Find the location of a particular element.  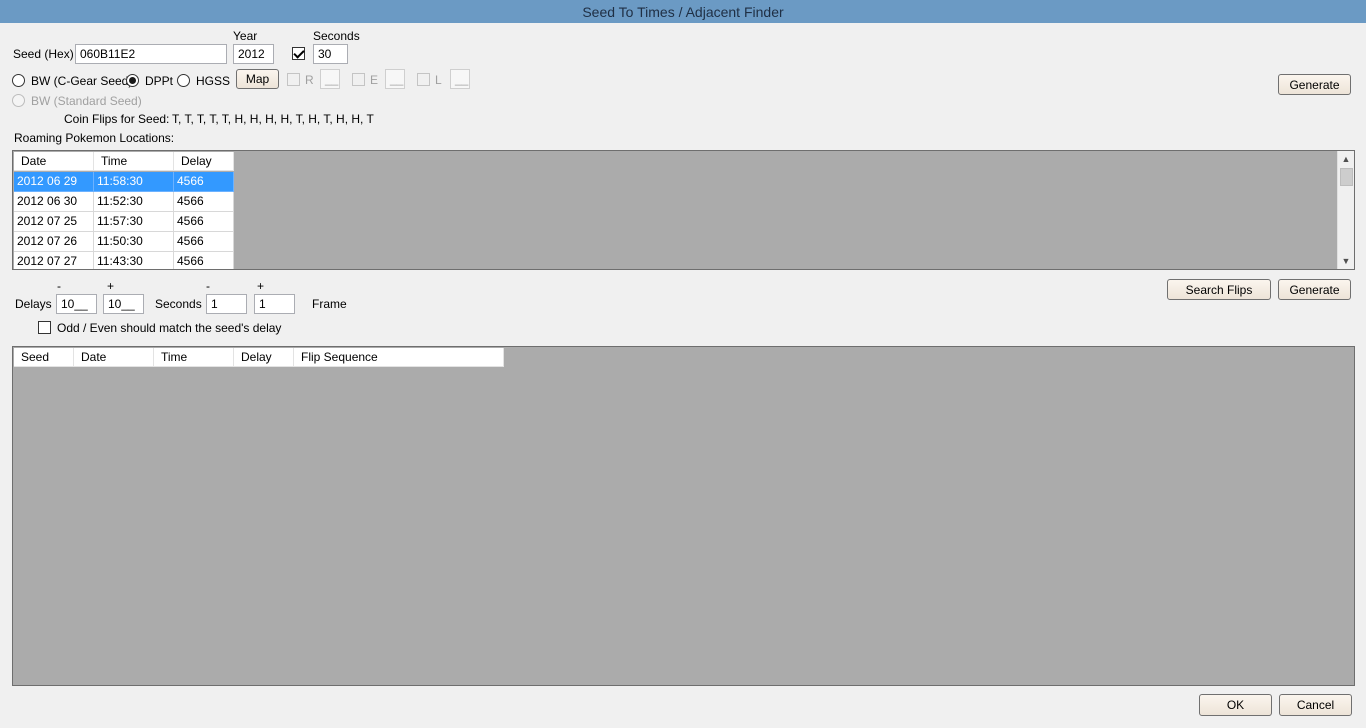

radio-dppt-label: DPPt is located at coordinates (159, 81).